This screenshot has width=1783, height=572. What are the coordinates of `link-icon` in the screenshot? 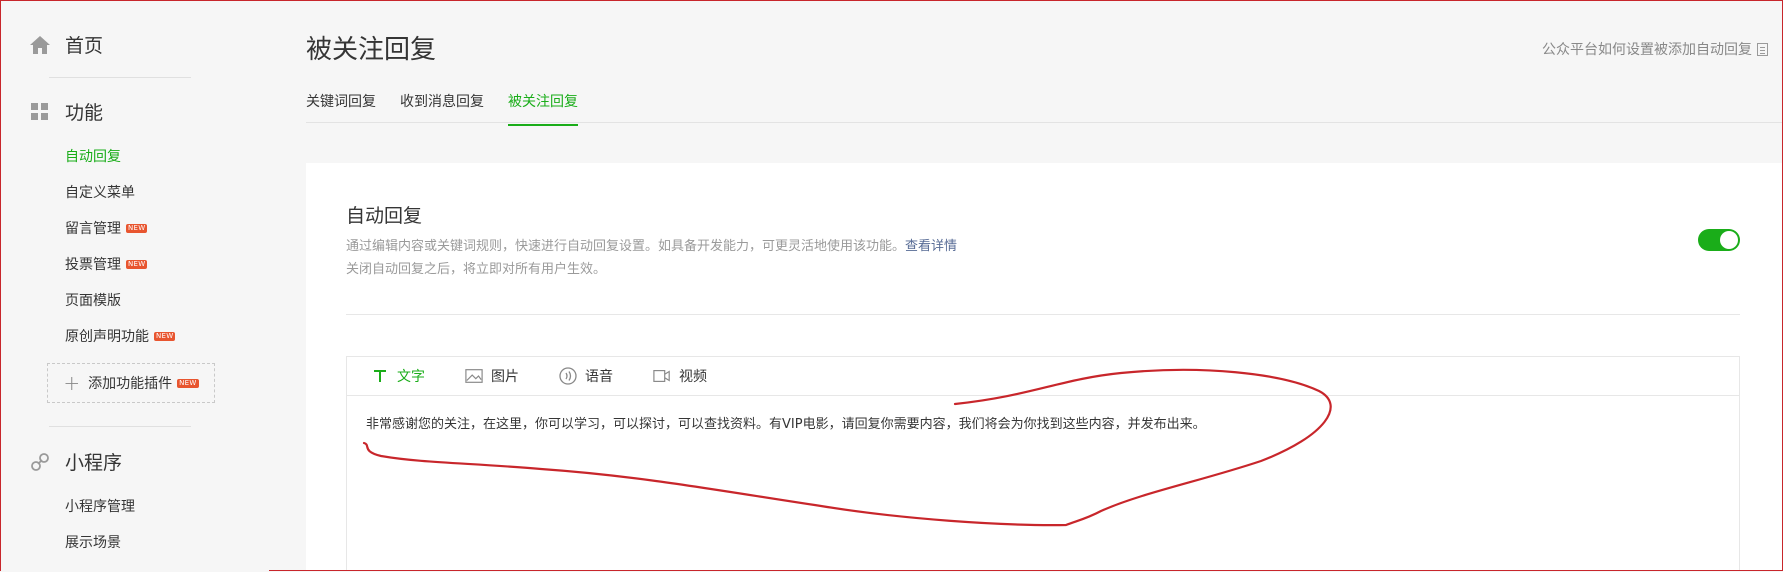 It's located at (40, 462).